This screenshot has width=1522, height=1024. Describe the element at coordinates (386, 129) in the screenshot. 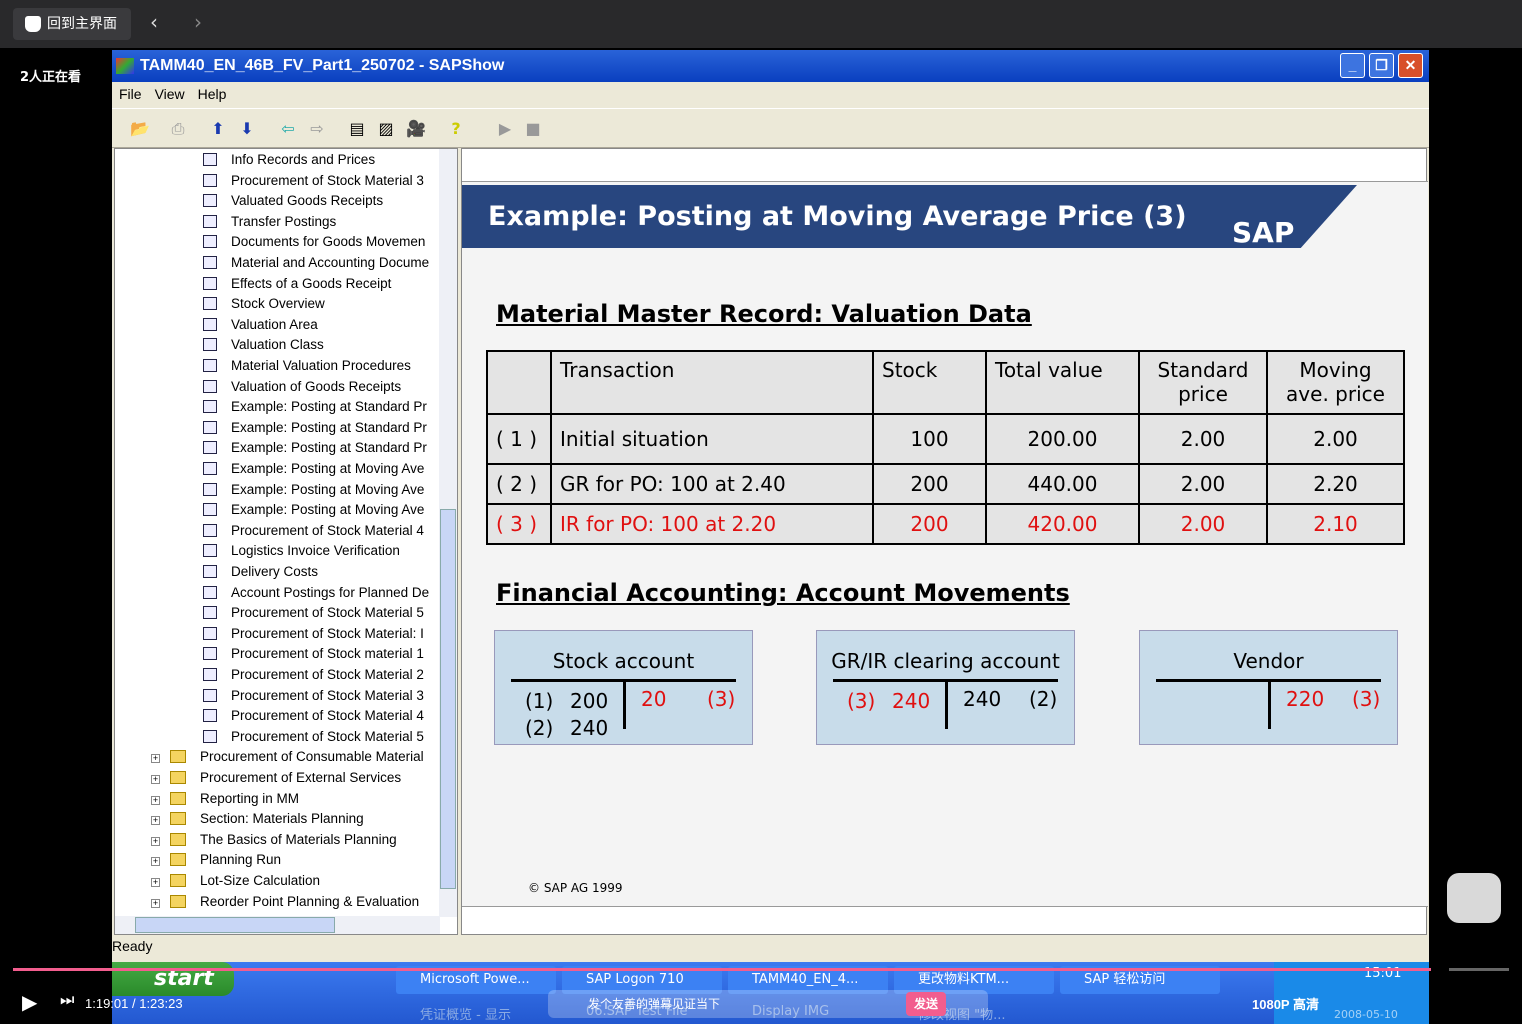

I see `window-icon: ▨` at that location.